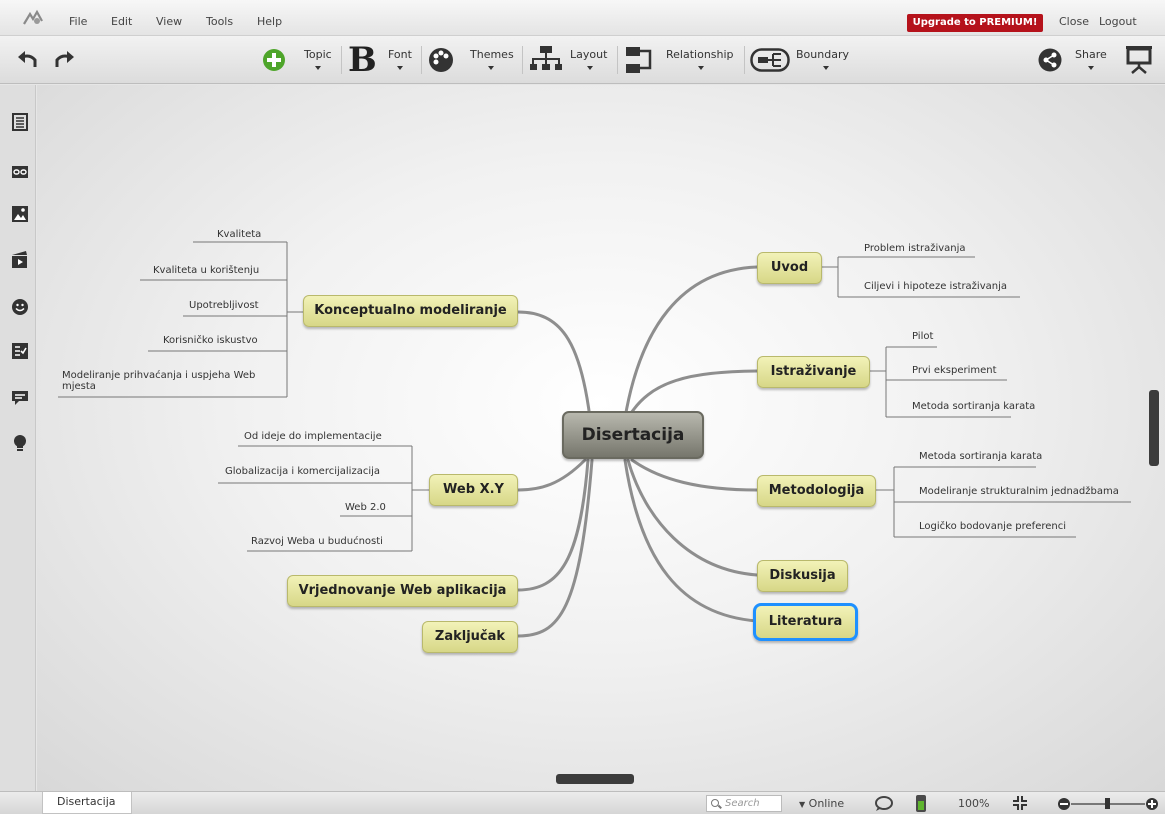 The image size is (1165, 814). What do you see at coordinates (1074, 21) in the screenshot?
I see `close-link: Close` at bounding box center [1074, 21].